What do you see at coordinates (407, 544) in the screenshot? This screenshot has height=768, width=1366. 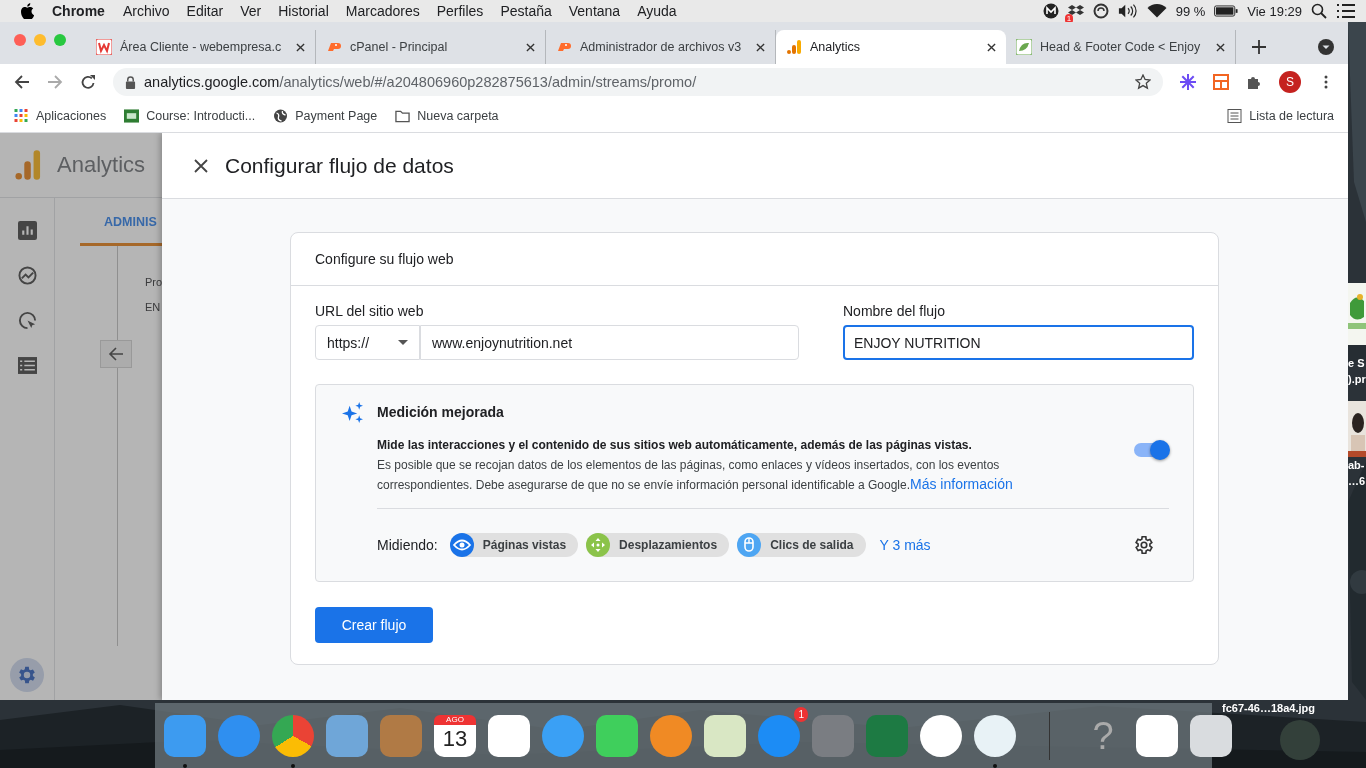 I see `measuring-label: Midiendo:` at bounding box center [407, 544].